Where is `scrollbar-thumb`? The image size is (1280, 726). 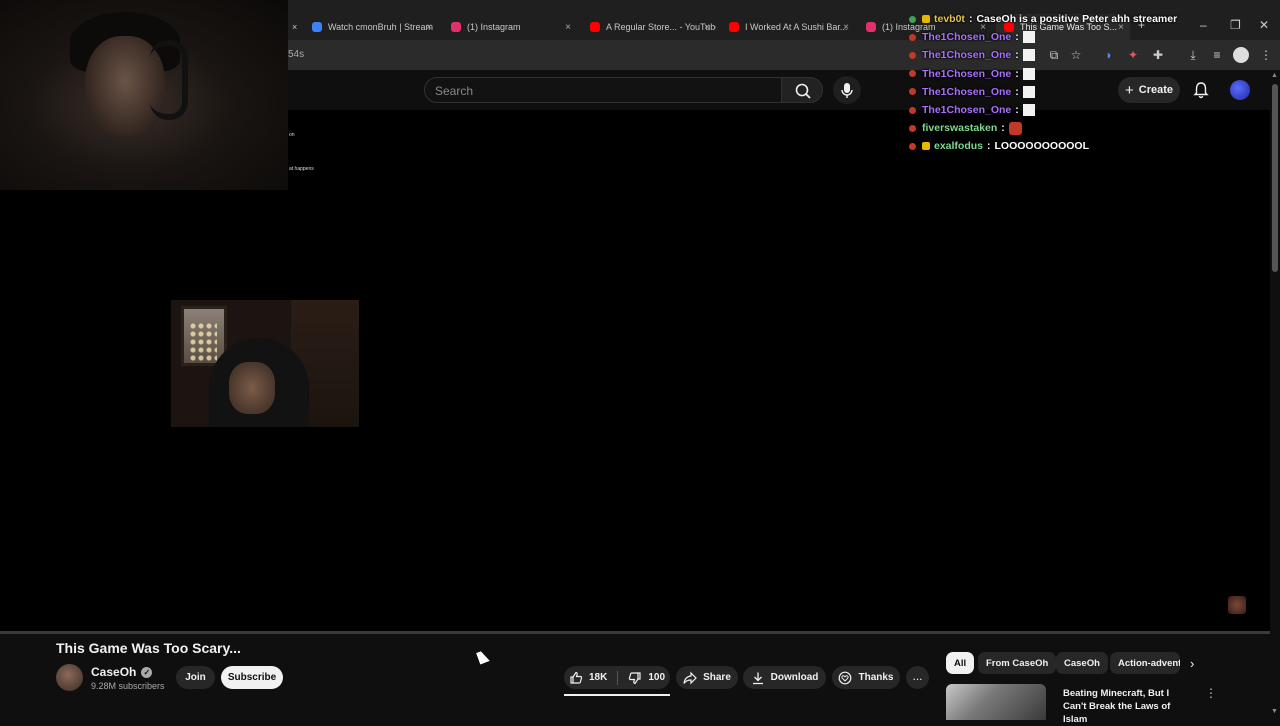 scrollbar-thumb is located at coordinates (1275, 178).